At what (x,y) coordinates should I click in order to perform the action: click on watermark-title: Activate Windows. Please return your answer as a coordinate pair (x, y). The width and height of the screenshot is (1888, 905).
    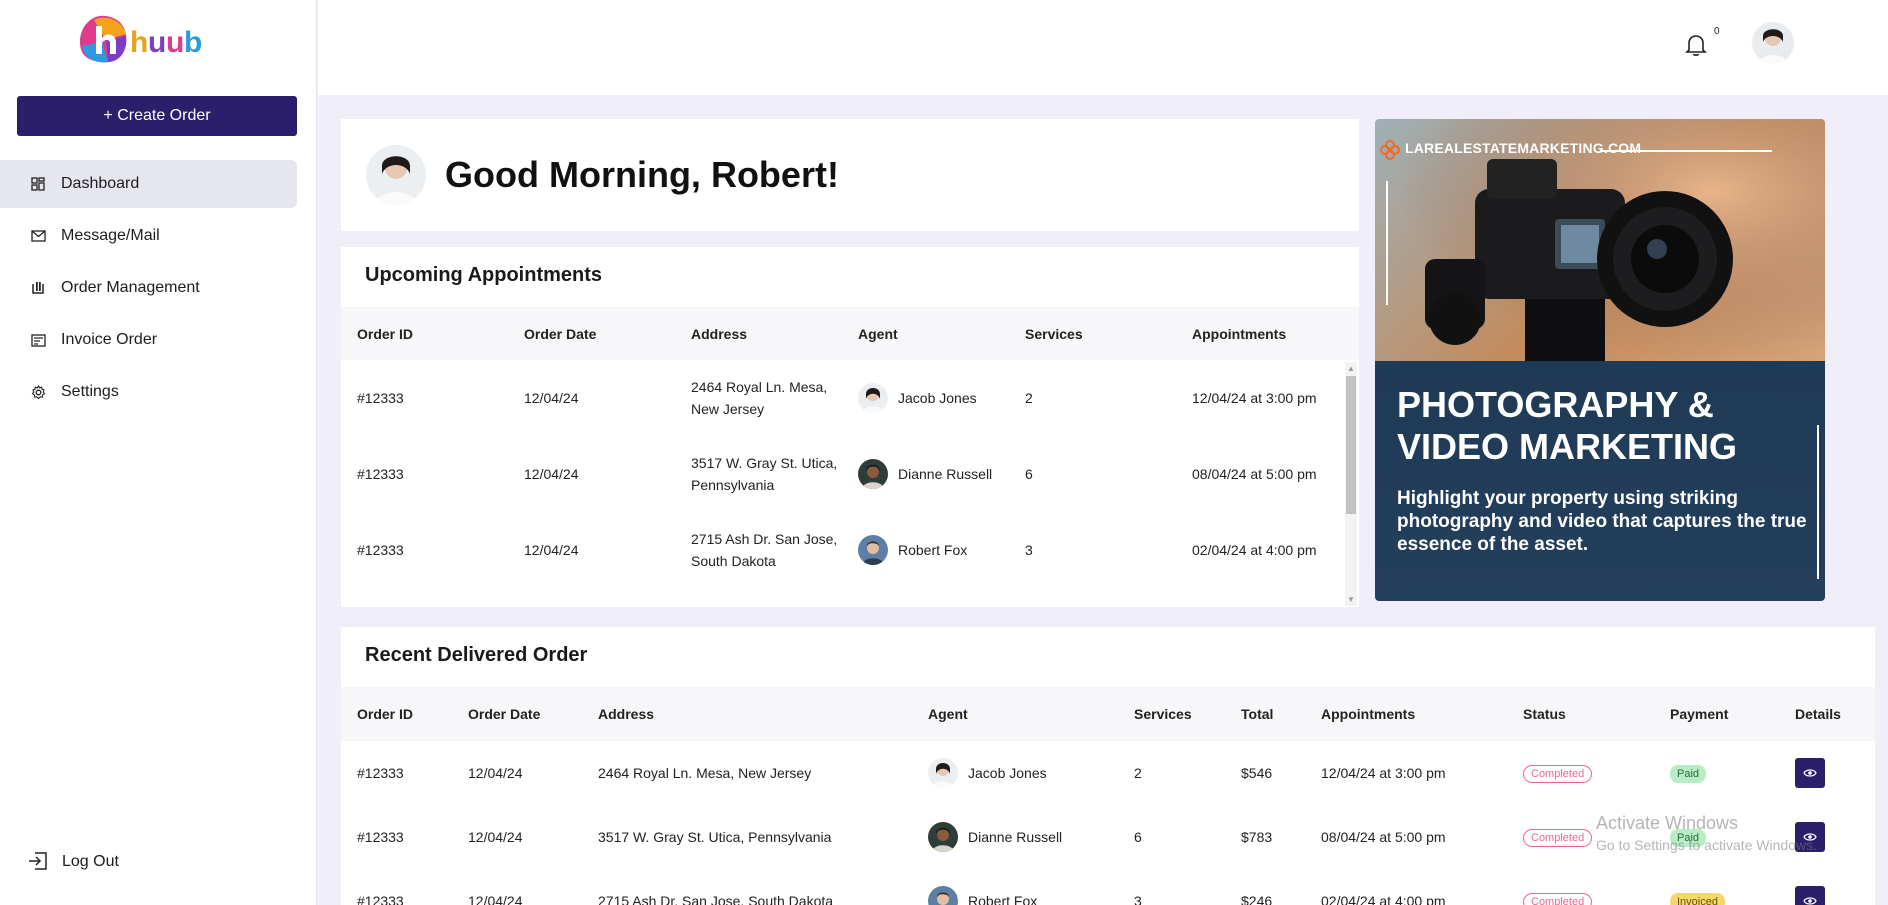
    Looking at the image, I should click on (1667, 823).